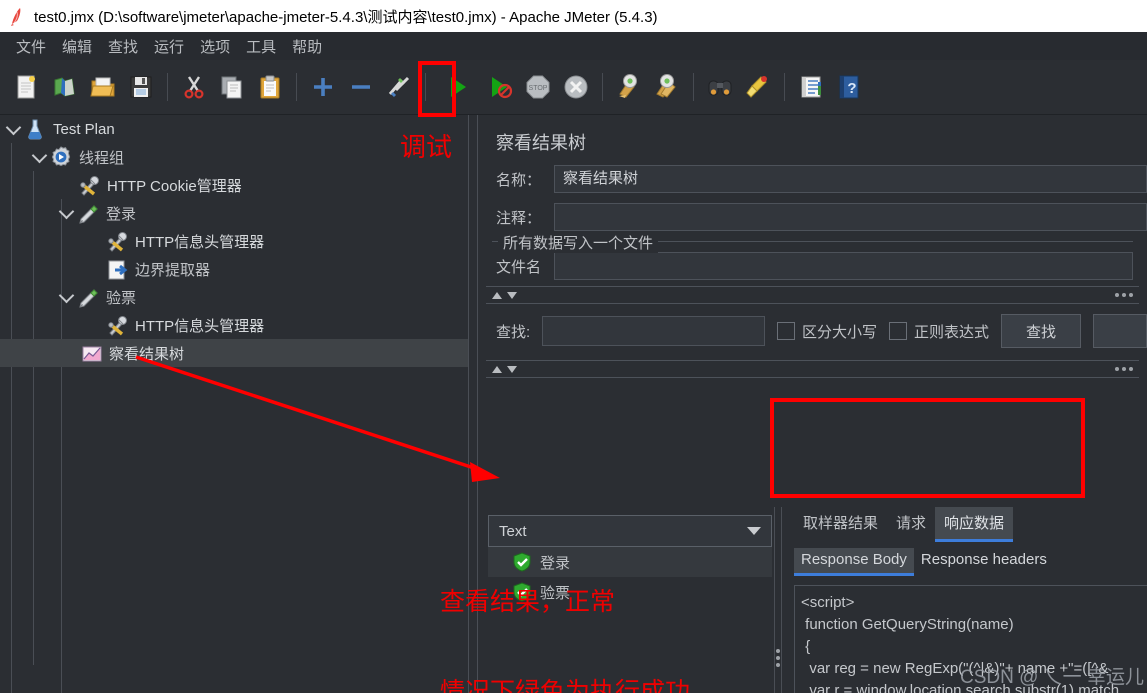 This screenshot has height=693, width=1147. What do you see at coordinates (1052, 677) in the screenshot?
I see `csdn-watermark: CSDN @ 乀一 幸运儿` at bounding box center [1052, 677].